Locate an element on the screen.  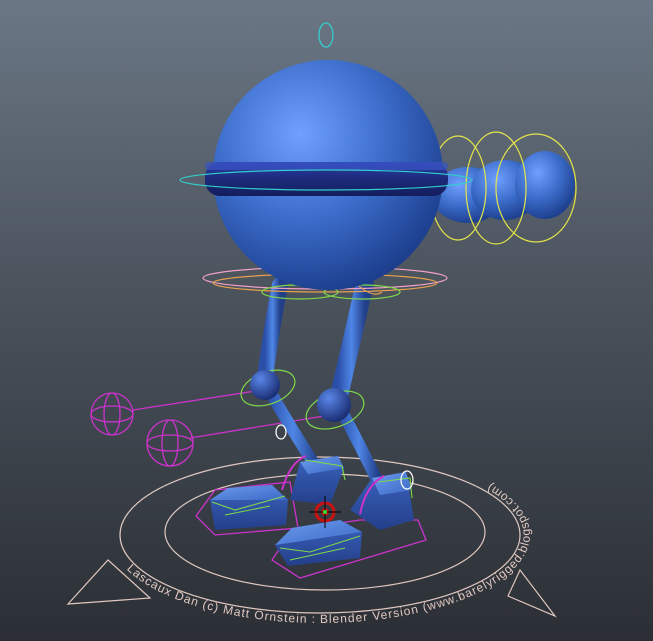
knee-front is located at coordinates (334, 405).